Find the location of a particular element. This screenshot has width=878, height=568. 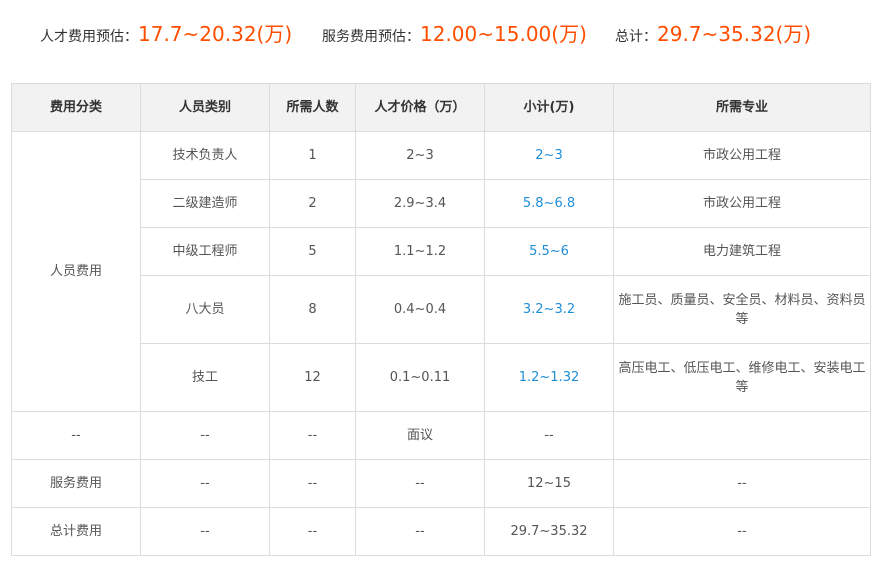

role-cell: 技工 is located at coordinates (205, 377).